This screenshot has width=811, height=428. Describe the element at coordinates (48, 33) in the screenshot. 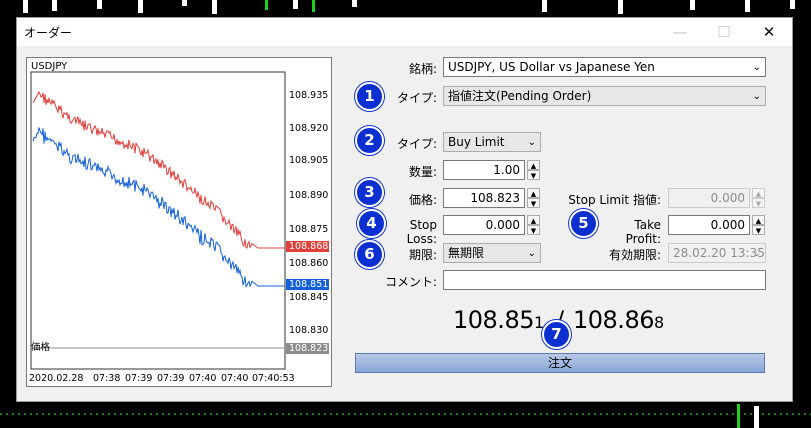

I see `window-title: オーダー` at that location.